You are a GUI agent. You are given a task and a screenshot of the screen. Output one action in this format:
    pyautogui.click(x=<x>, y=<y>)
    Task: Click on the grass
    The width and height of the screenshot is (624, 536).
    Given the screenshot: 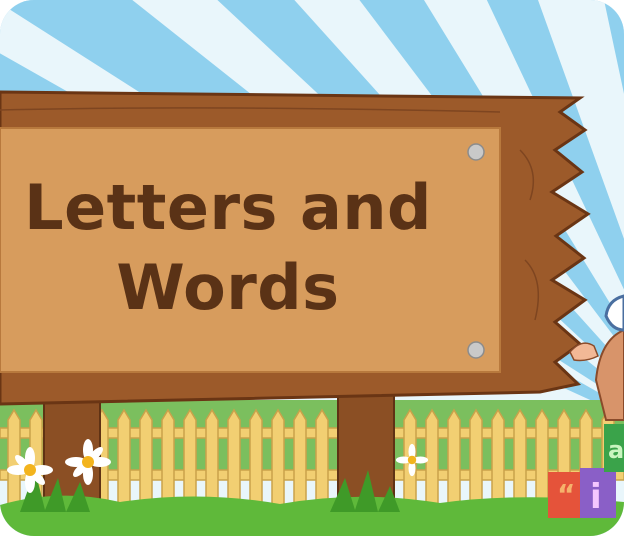 What is the action you would take?
    pyautogui.click(x=312, y=515)
    